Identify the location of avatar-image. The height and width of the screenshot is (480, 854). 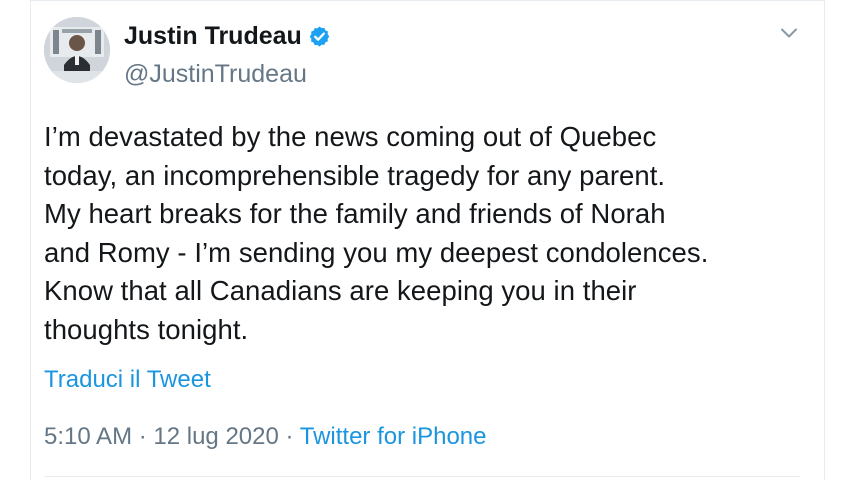
(77, 50).